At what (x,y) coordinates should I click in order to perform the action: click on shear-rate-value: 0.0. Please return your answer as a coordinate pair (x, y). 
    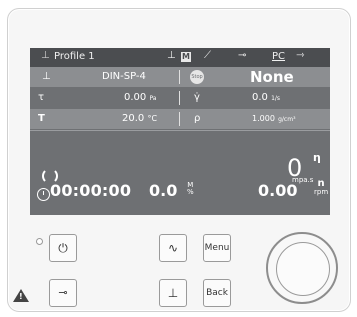
    Looking at the image, I should click on (260, 97).